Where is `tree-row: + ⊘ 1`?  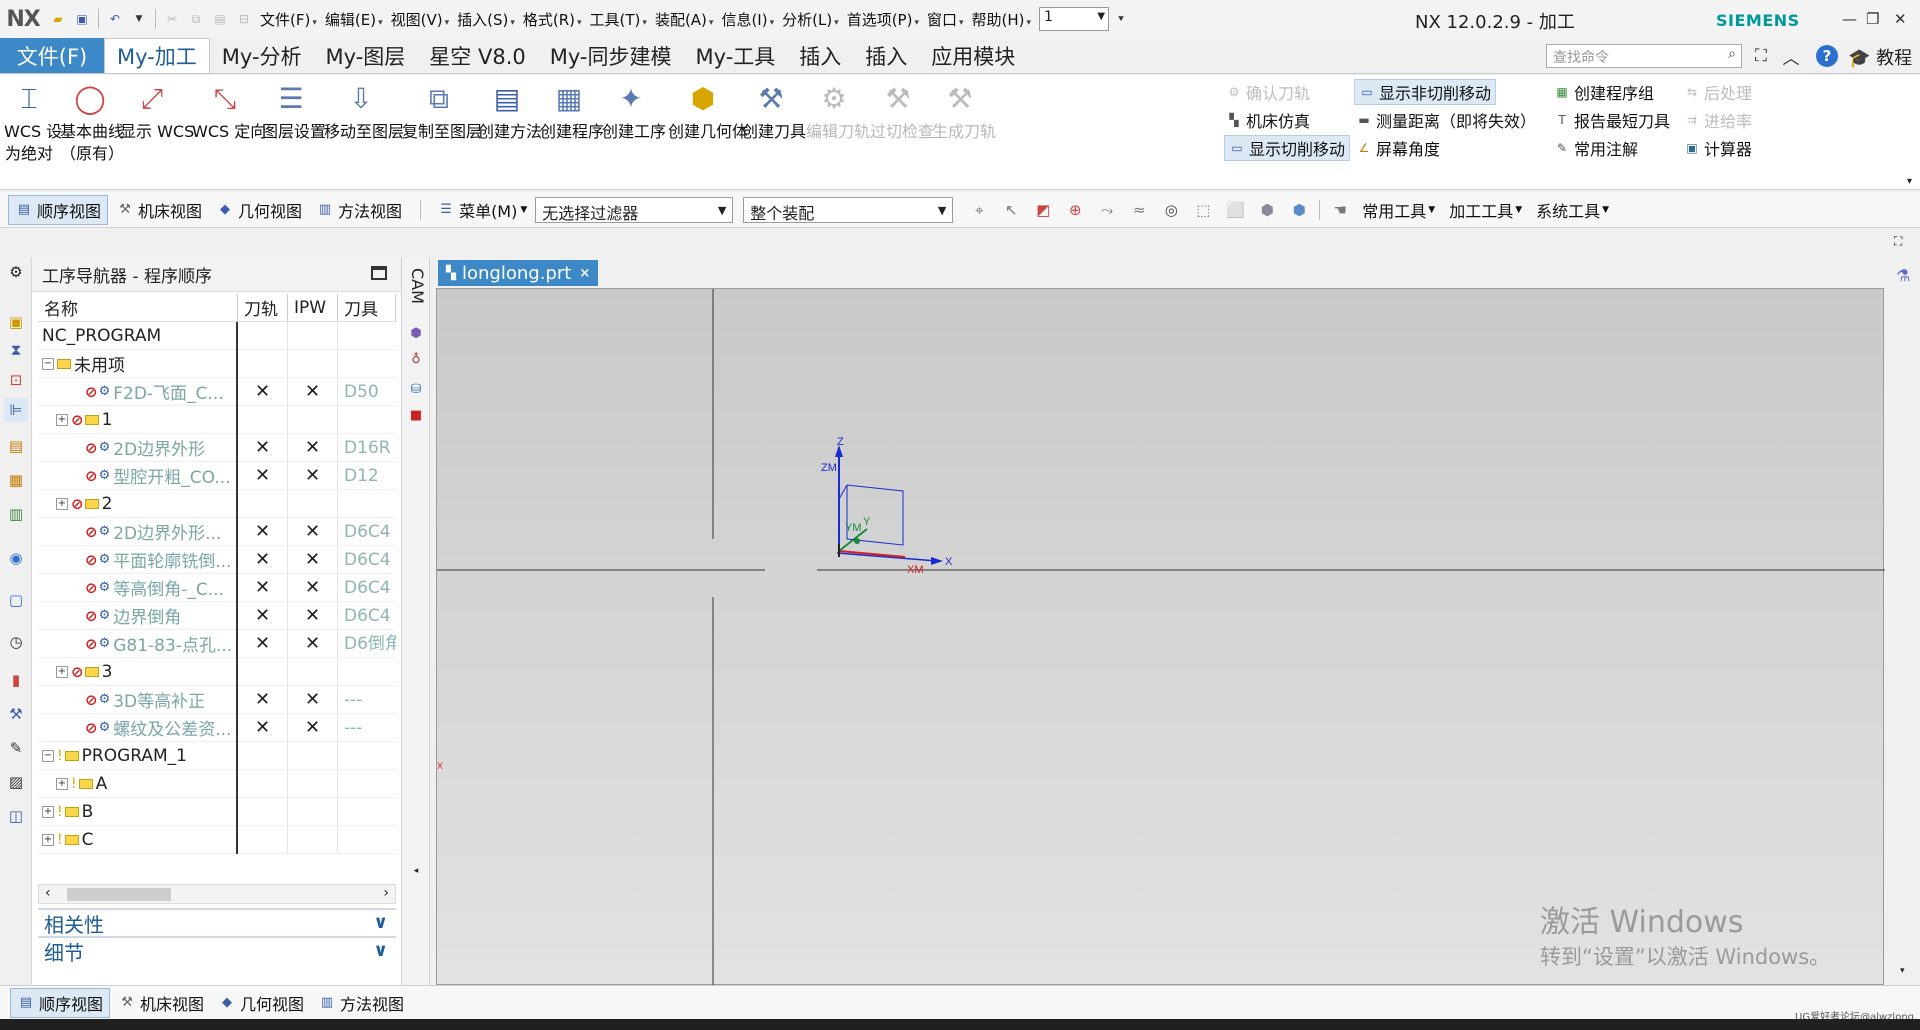
tree-row: + ⊘ 1 is located at coordinates (217, 419).